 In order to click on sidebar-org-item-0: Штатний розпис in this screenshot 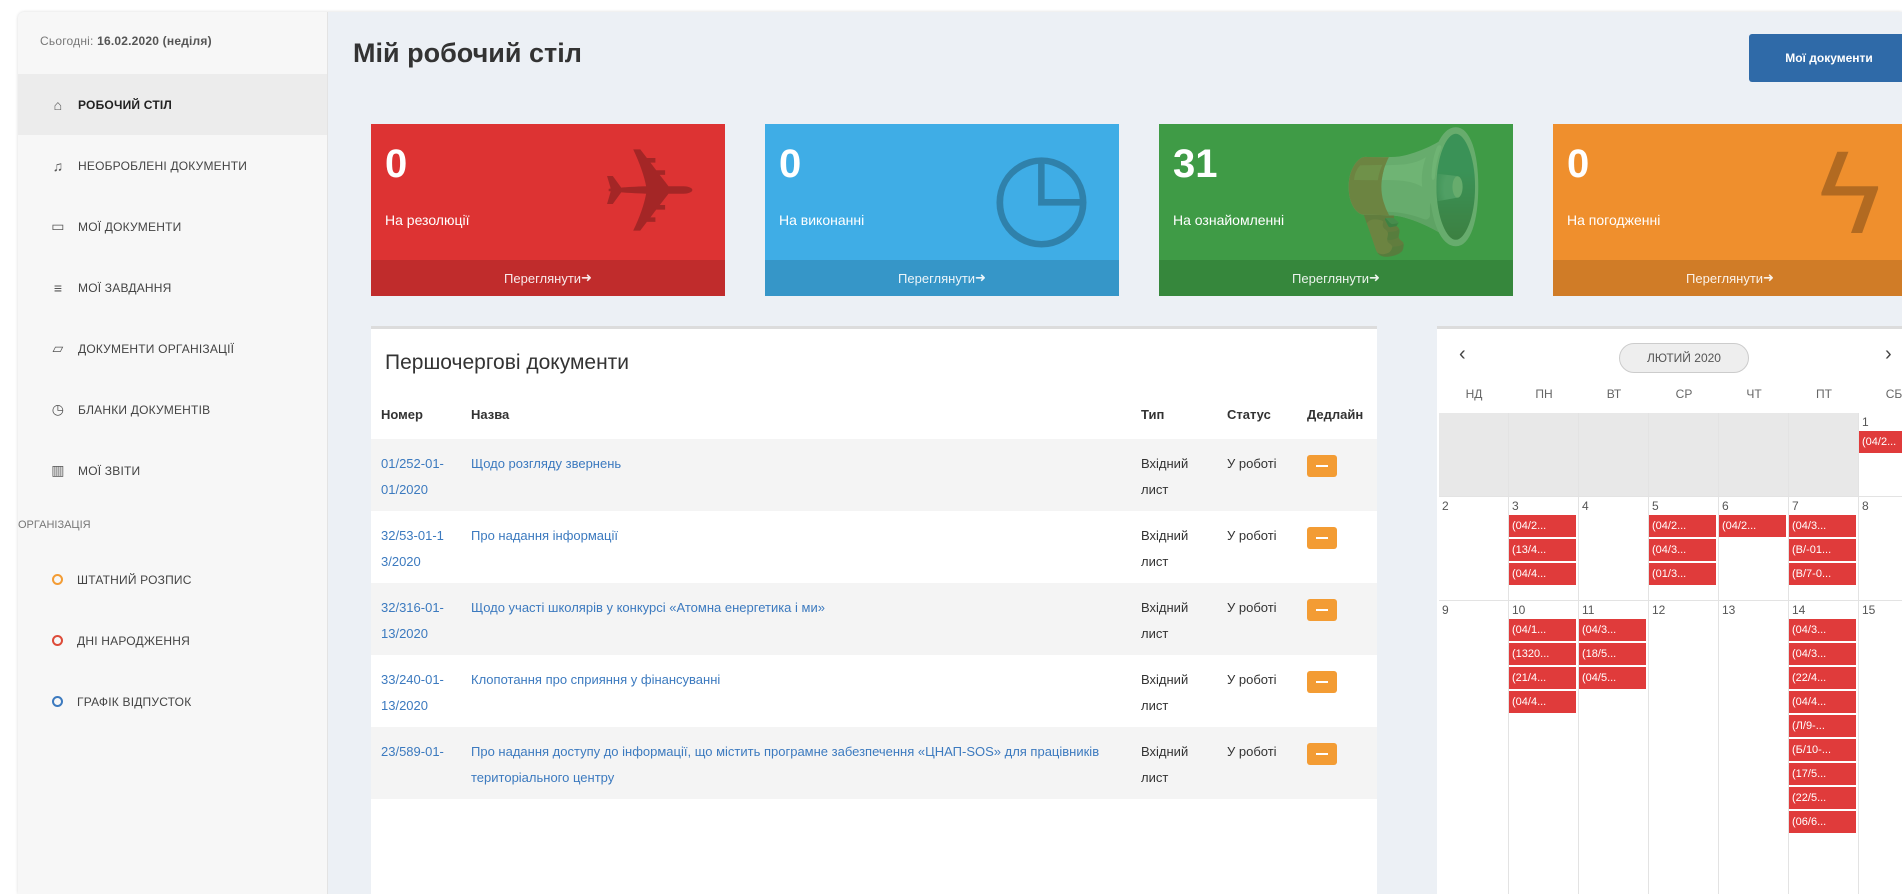, I will do `click(172, 579)`.